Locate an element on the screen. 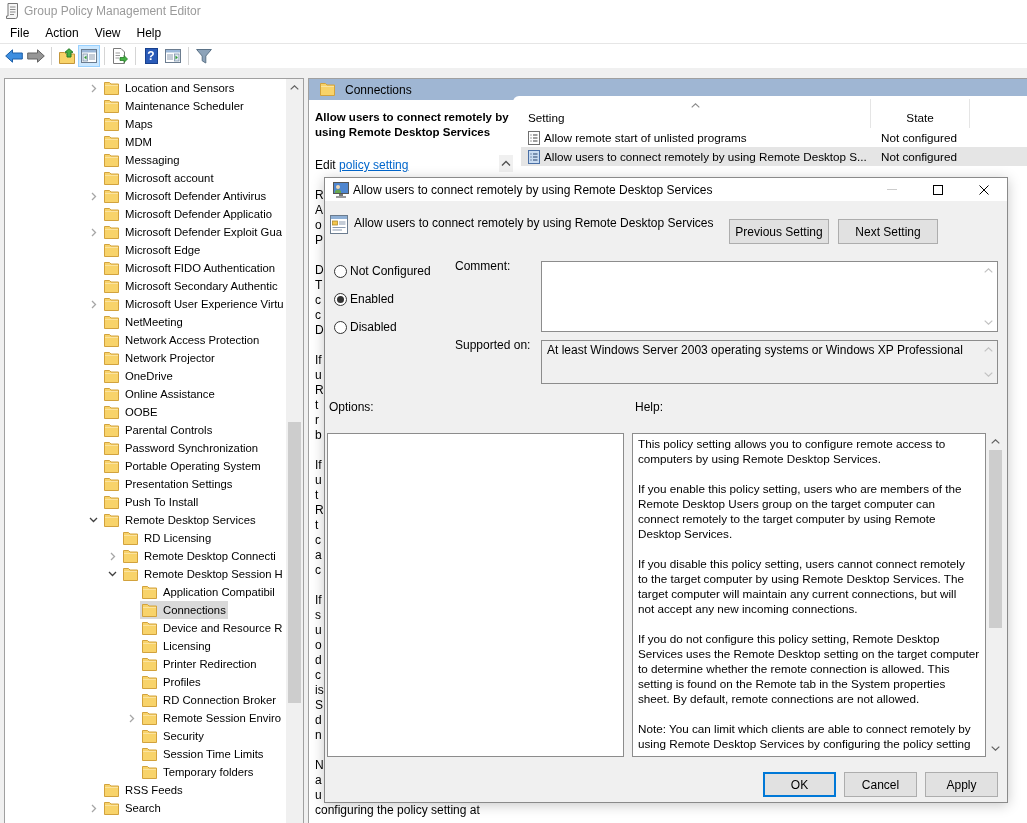 This screenshot has width=1027, height=823. tree-item: Push To Install is located at coordinates (151, 502).